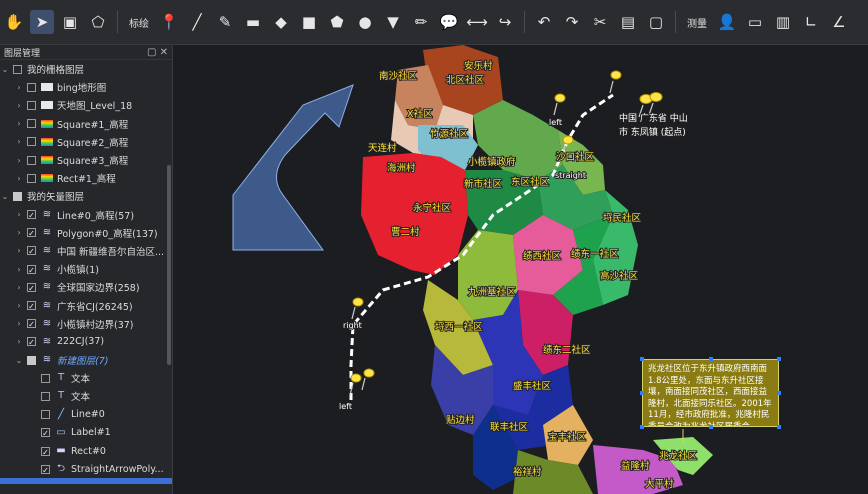  I want to click on layer-row: › ✓ ≋ 小榄镇(1), so click(86, 269).